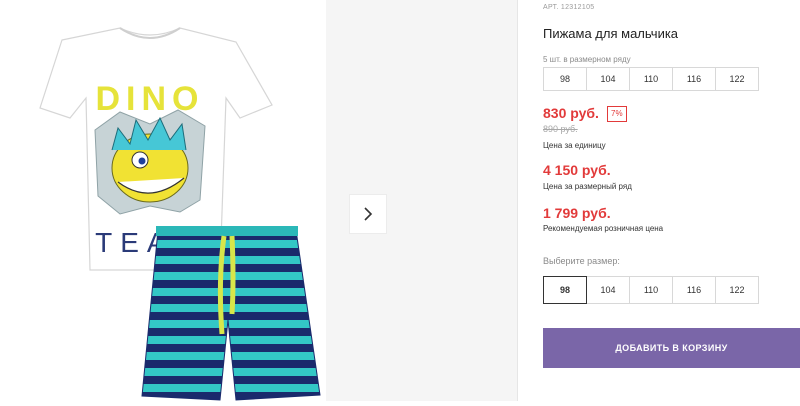 Image resolution: width=800 pixels, height=406 pixels. I want to click on size-option-116: 116, so click(694, 290).